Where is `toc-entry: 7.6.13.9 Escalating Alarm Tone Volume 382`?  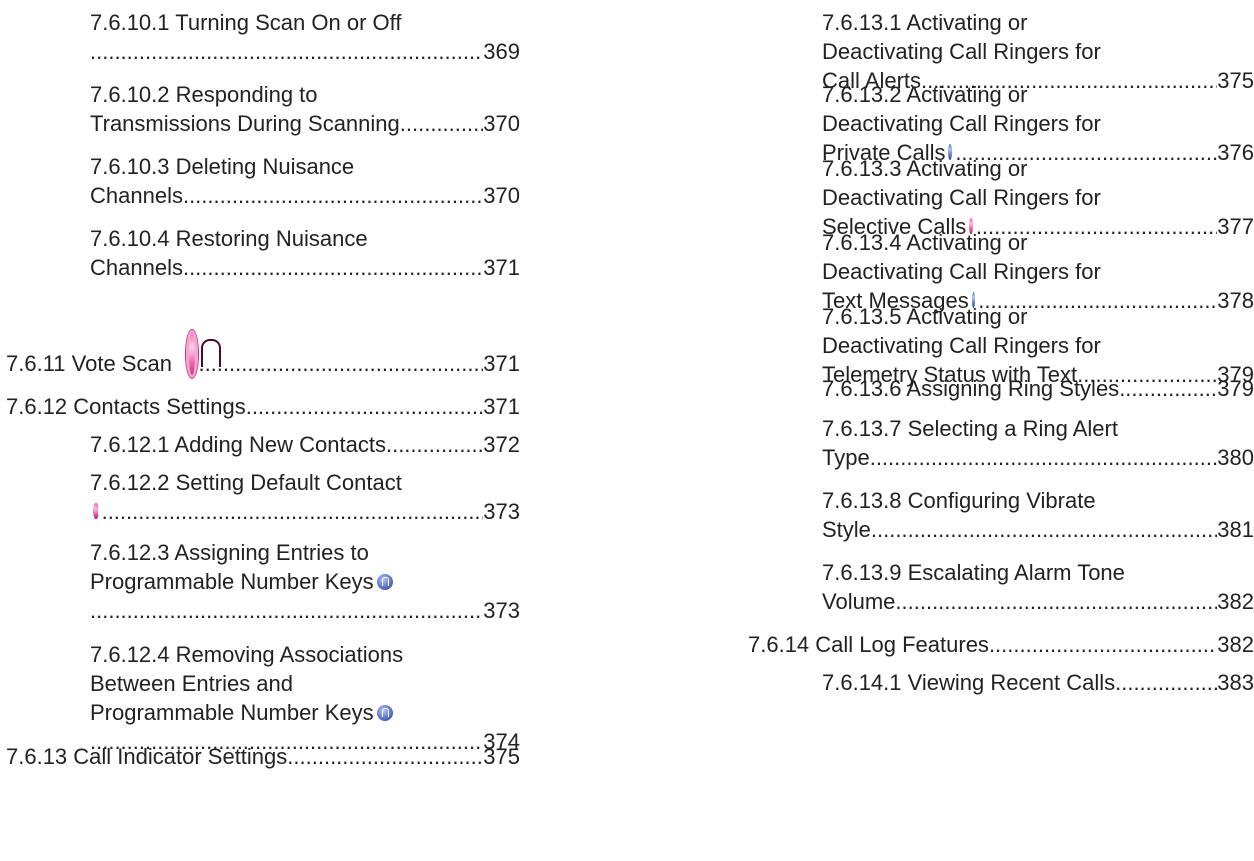
toc-entry: 7.6.13.9 Escalating Alarm Tone Volume 382 is located at coordinates (1038, 587).